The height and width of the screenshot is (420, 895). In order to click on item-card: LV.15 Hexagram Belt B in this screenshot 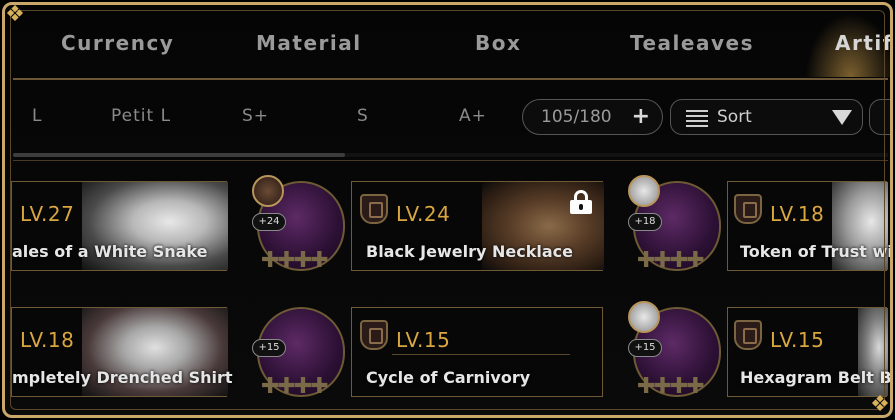, I will do `click(808, 352)`.